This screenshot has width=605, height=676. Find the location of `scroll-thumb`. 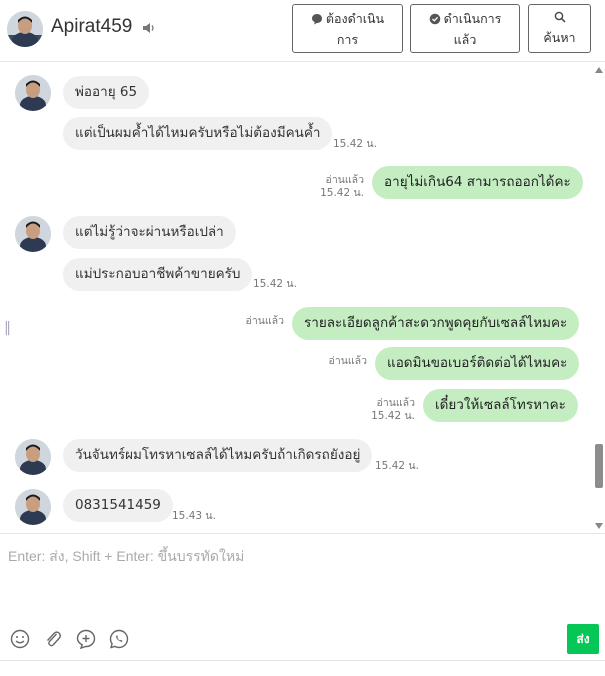

scroll-thumb is located at coordinates (599, 466).